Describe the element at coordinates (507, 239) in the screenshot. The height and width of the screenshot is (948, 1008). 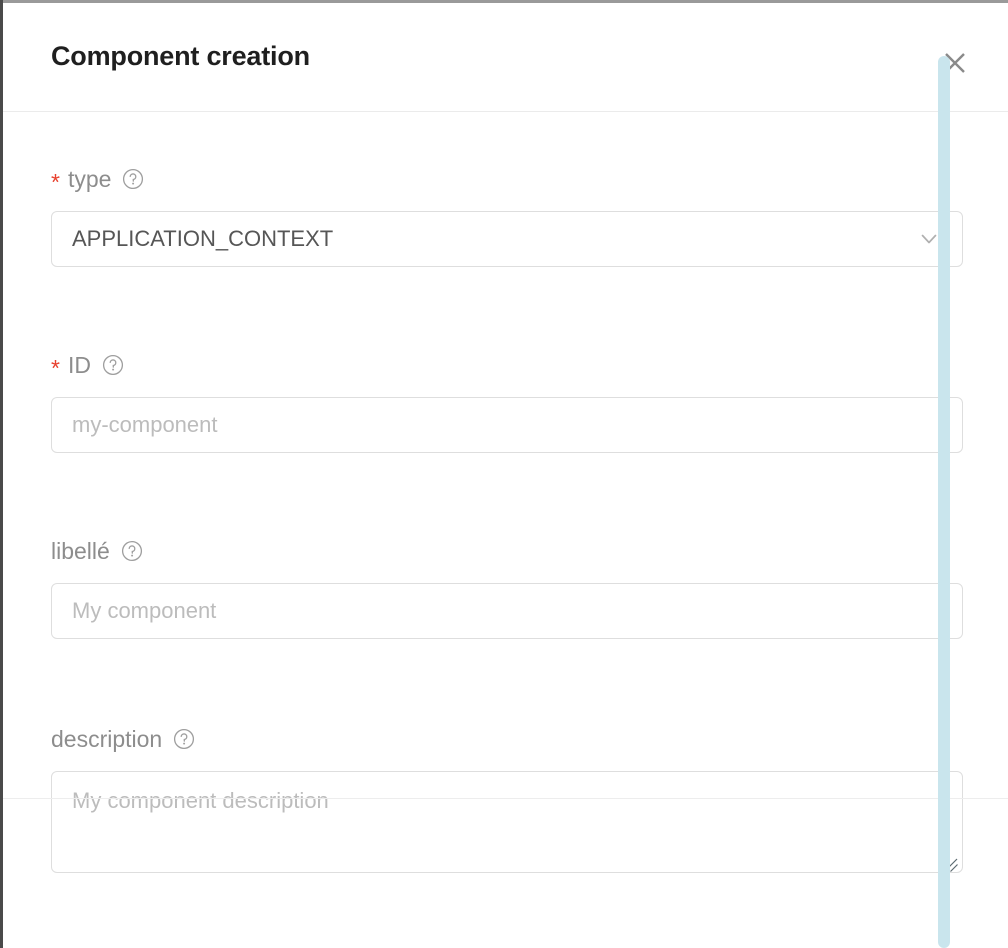
I see `type-select: APPLICATION_CONTEXT` at that location.